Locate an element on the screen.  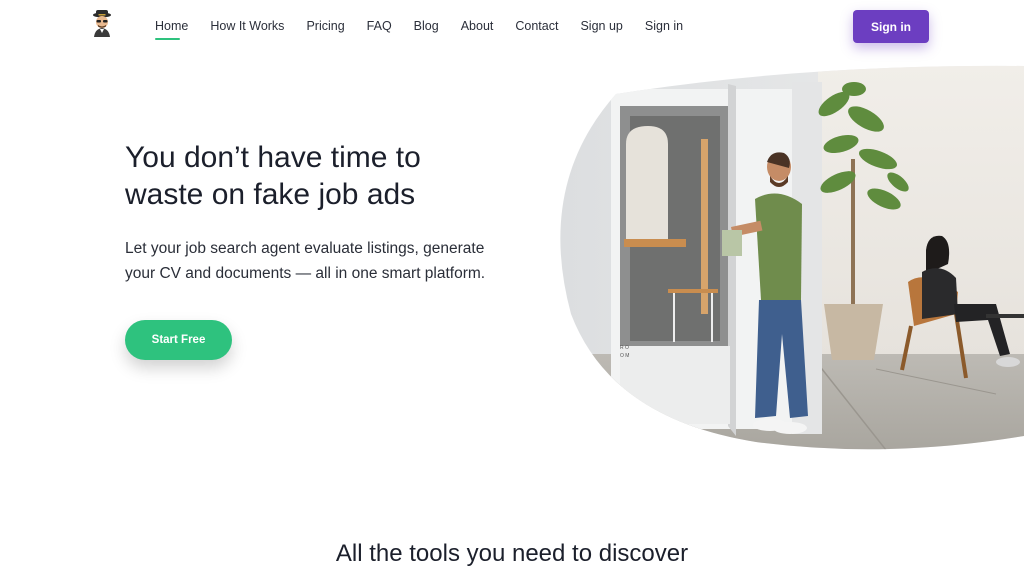
nav-sign-in: Sign in is located at coordinates (664, 26).